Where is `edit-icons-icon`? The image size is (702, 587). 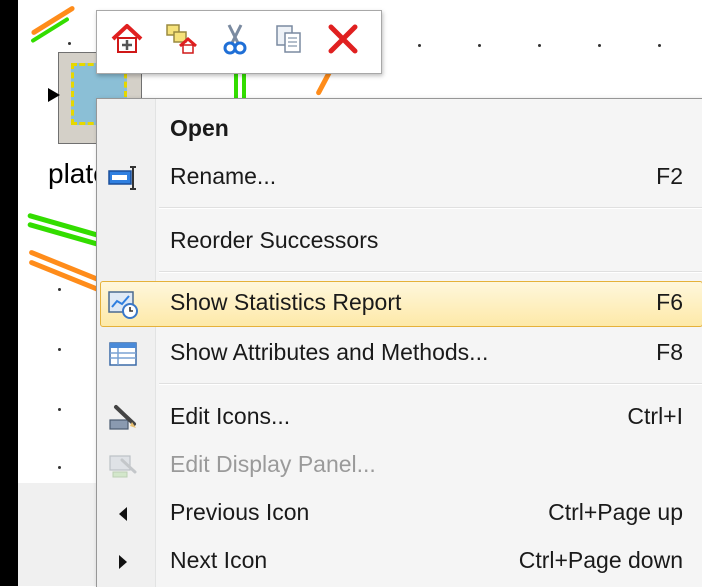
edit-icons-icon is located at coordinates (123, 418).